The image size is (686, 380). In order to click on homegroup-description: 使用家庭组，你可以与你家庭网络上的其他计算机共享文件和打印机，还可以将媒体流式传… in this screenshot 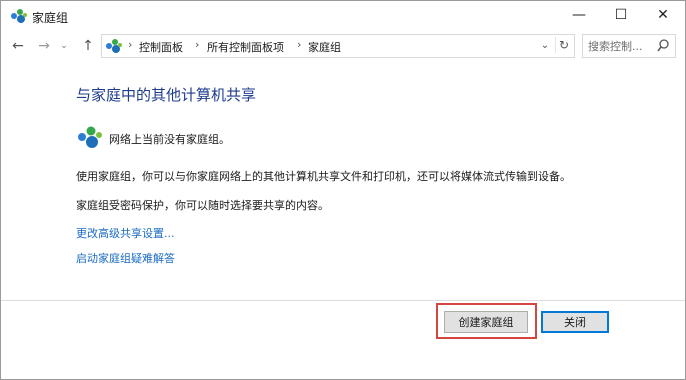, I will do `click(323, 176)`.